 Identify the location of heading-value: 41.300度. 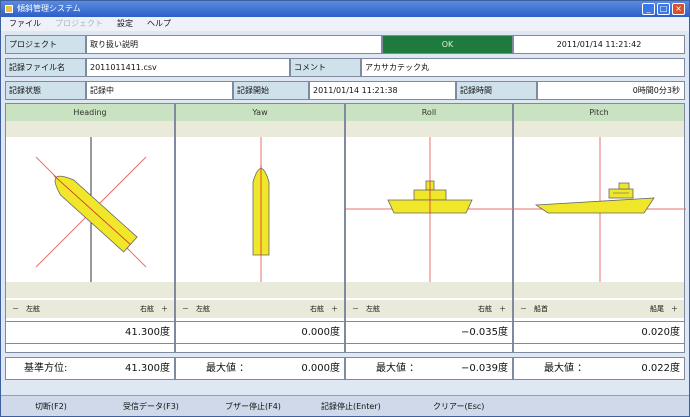
(90, 332).